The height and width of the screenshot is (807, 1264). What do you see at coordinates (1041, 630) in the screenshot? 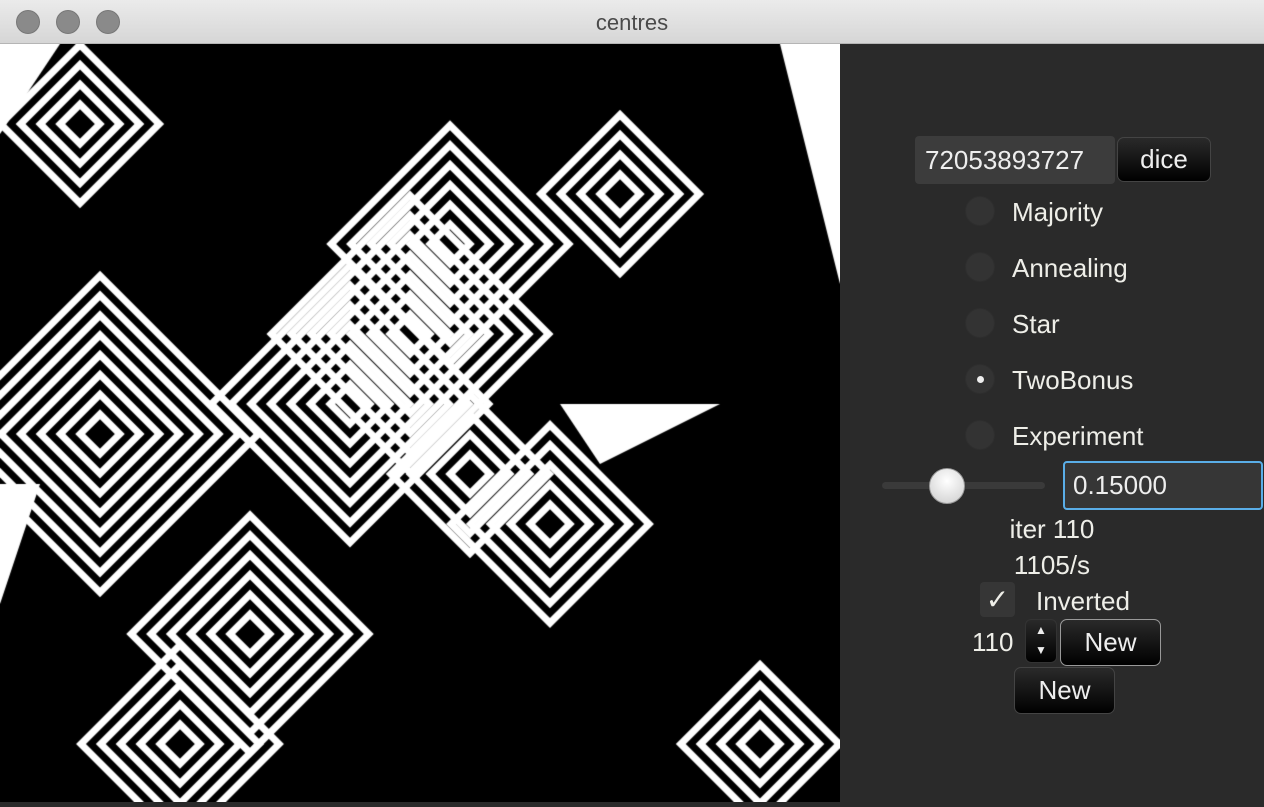
I see `stepper-up-icon: ▲` at bounding box center [1041, 630].